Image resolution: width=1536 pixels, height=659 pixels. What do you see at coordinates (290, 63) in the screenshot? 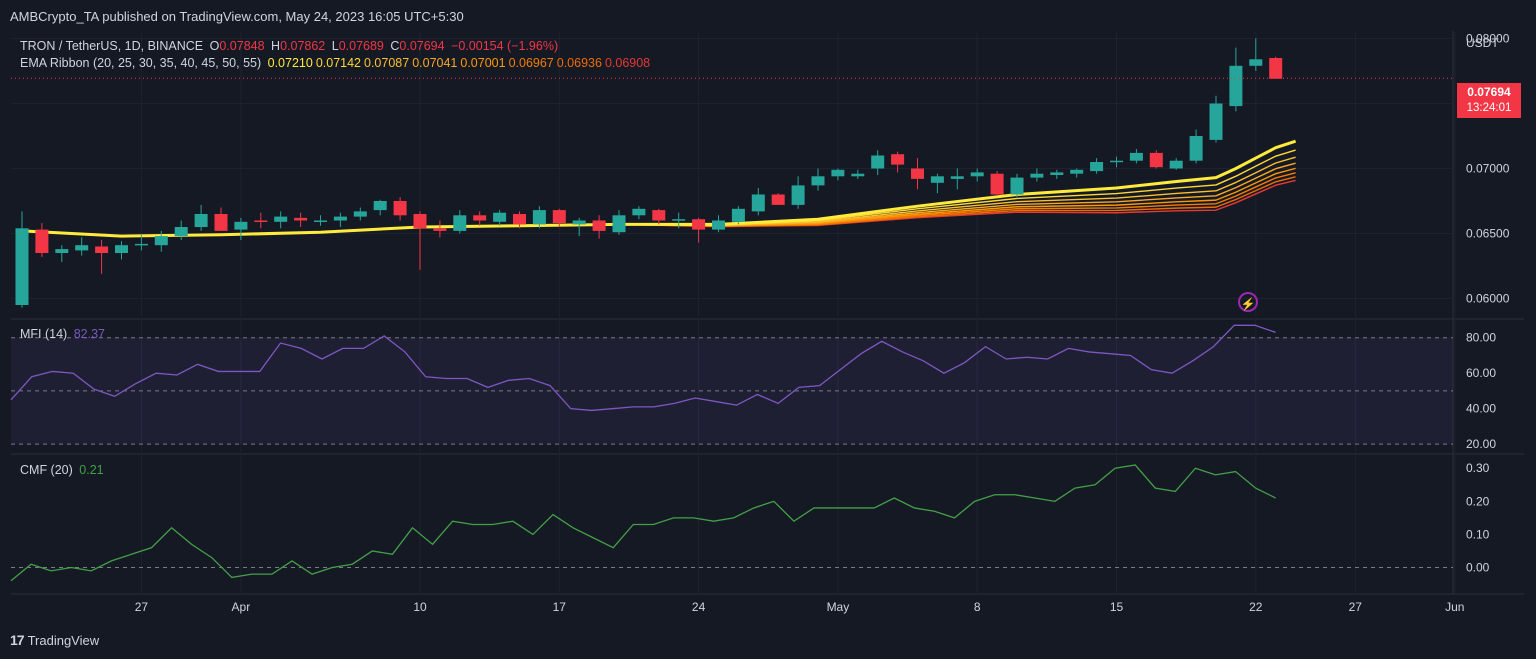
I see `ema-value-0: 0.07210` at bounding box center [290, 63].